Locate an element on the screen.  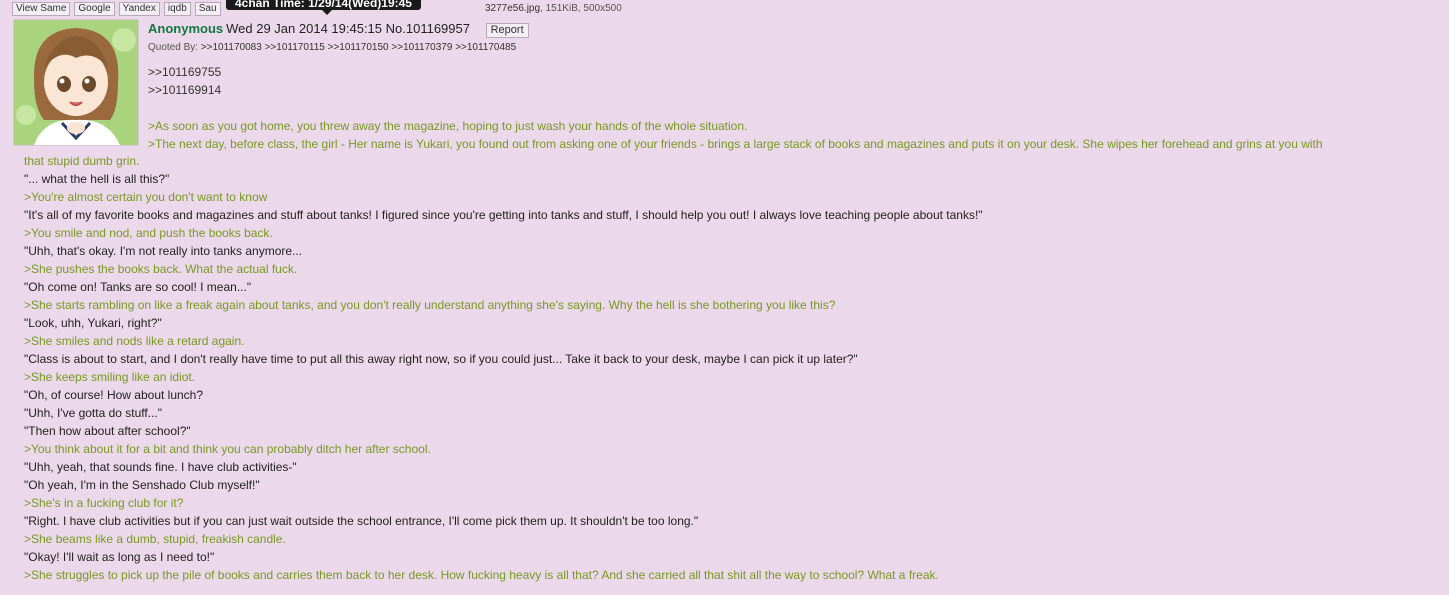
iqdb-search-button: iqdb is located at coordinates (177, 9).